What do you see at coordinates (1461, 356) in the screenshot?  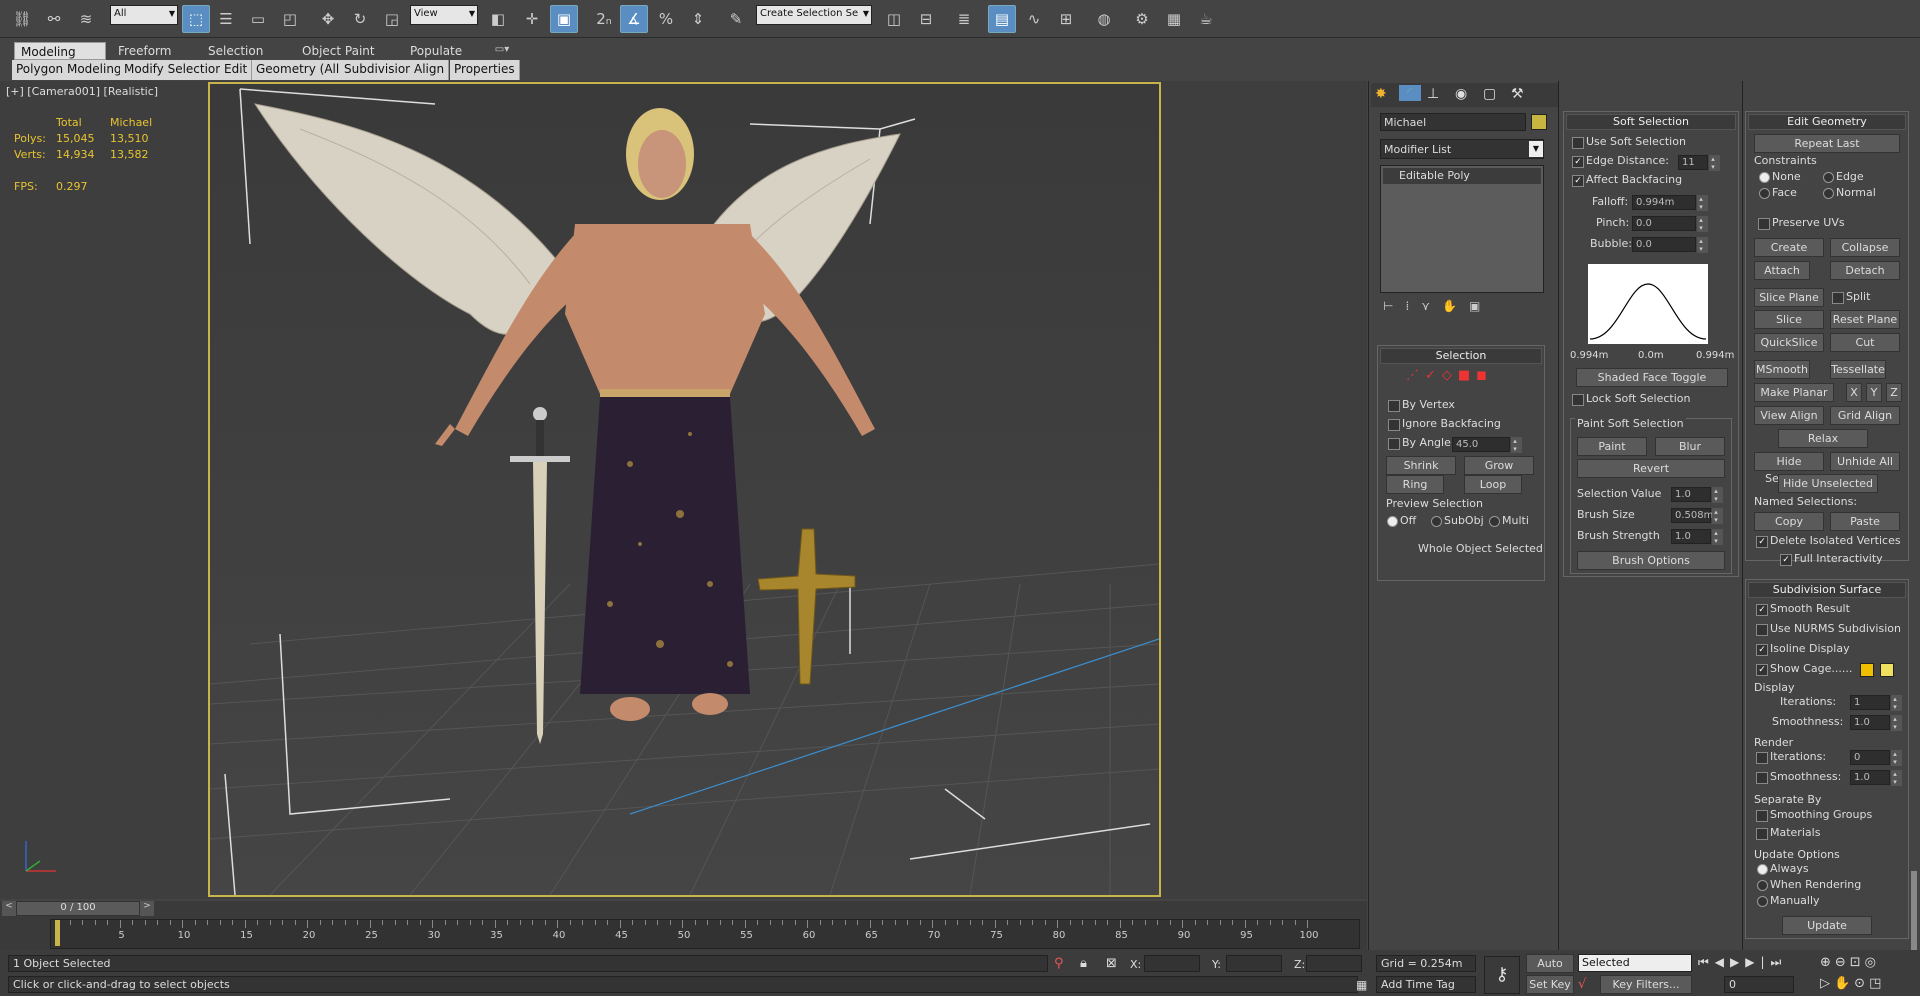 I see `selection-rollout-header: Selection` at bounding box center [1461, 356].